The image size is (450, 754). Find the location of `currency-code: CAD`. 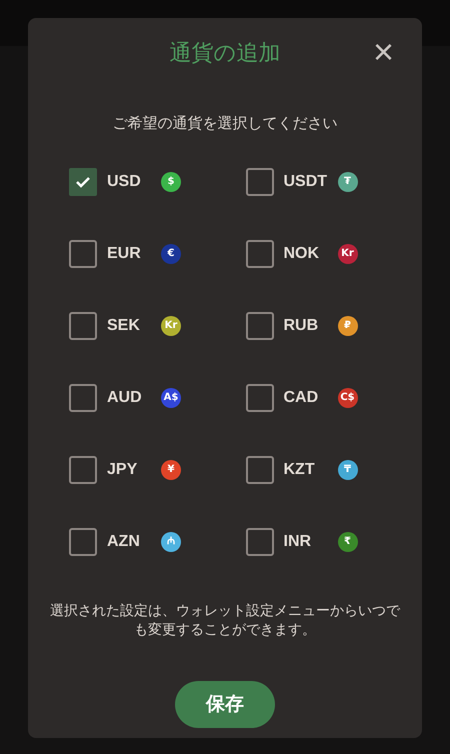

currency-code: CAD is located at coordinates (302, 398).